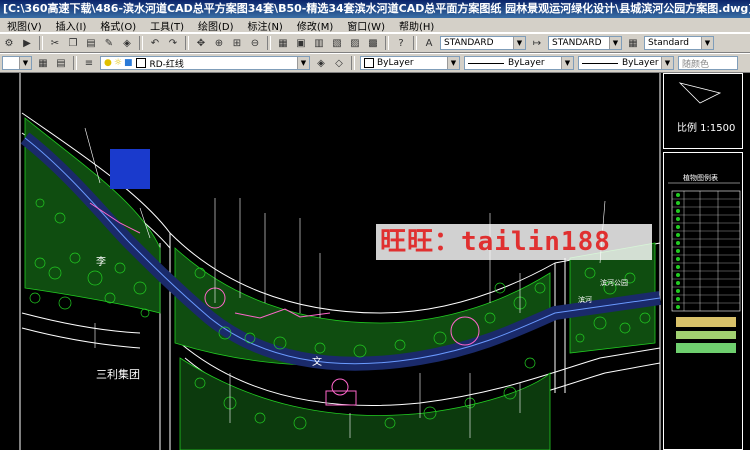  Describe the element at coordinates (237, 43) in the screenshot. I see `zoom-window-icon: ⊞` at that location.